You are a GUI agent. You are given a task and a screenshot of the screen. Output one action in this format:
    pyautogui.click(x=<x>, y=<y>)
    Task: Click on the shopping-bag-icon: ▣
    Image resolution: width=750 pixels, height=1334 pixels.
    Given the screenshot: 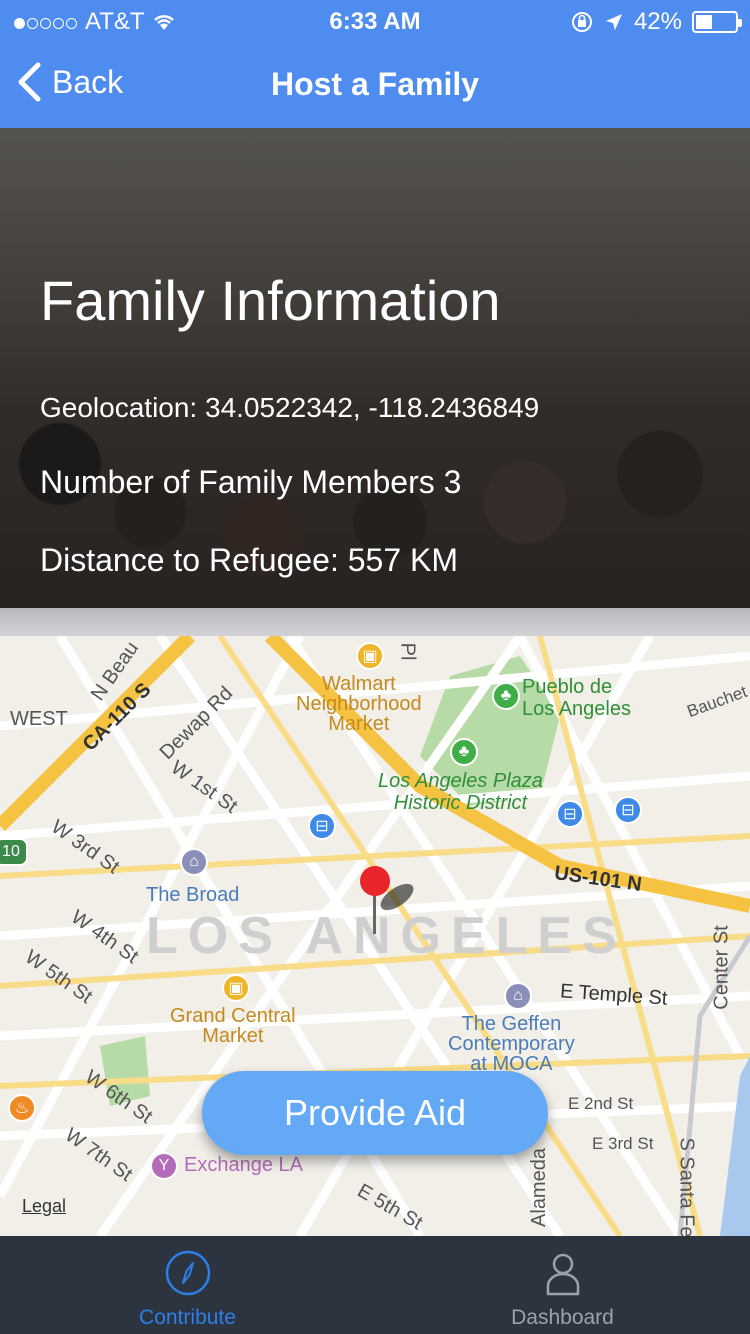 What is the action you would take?
    pyautogui.click(x=370, y=656)
    